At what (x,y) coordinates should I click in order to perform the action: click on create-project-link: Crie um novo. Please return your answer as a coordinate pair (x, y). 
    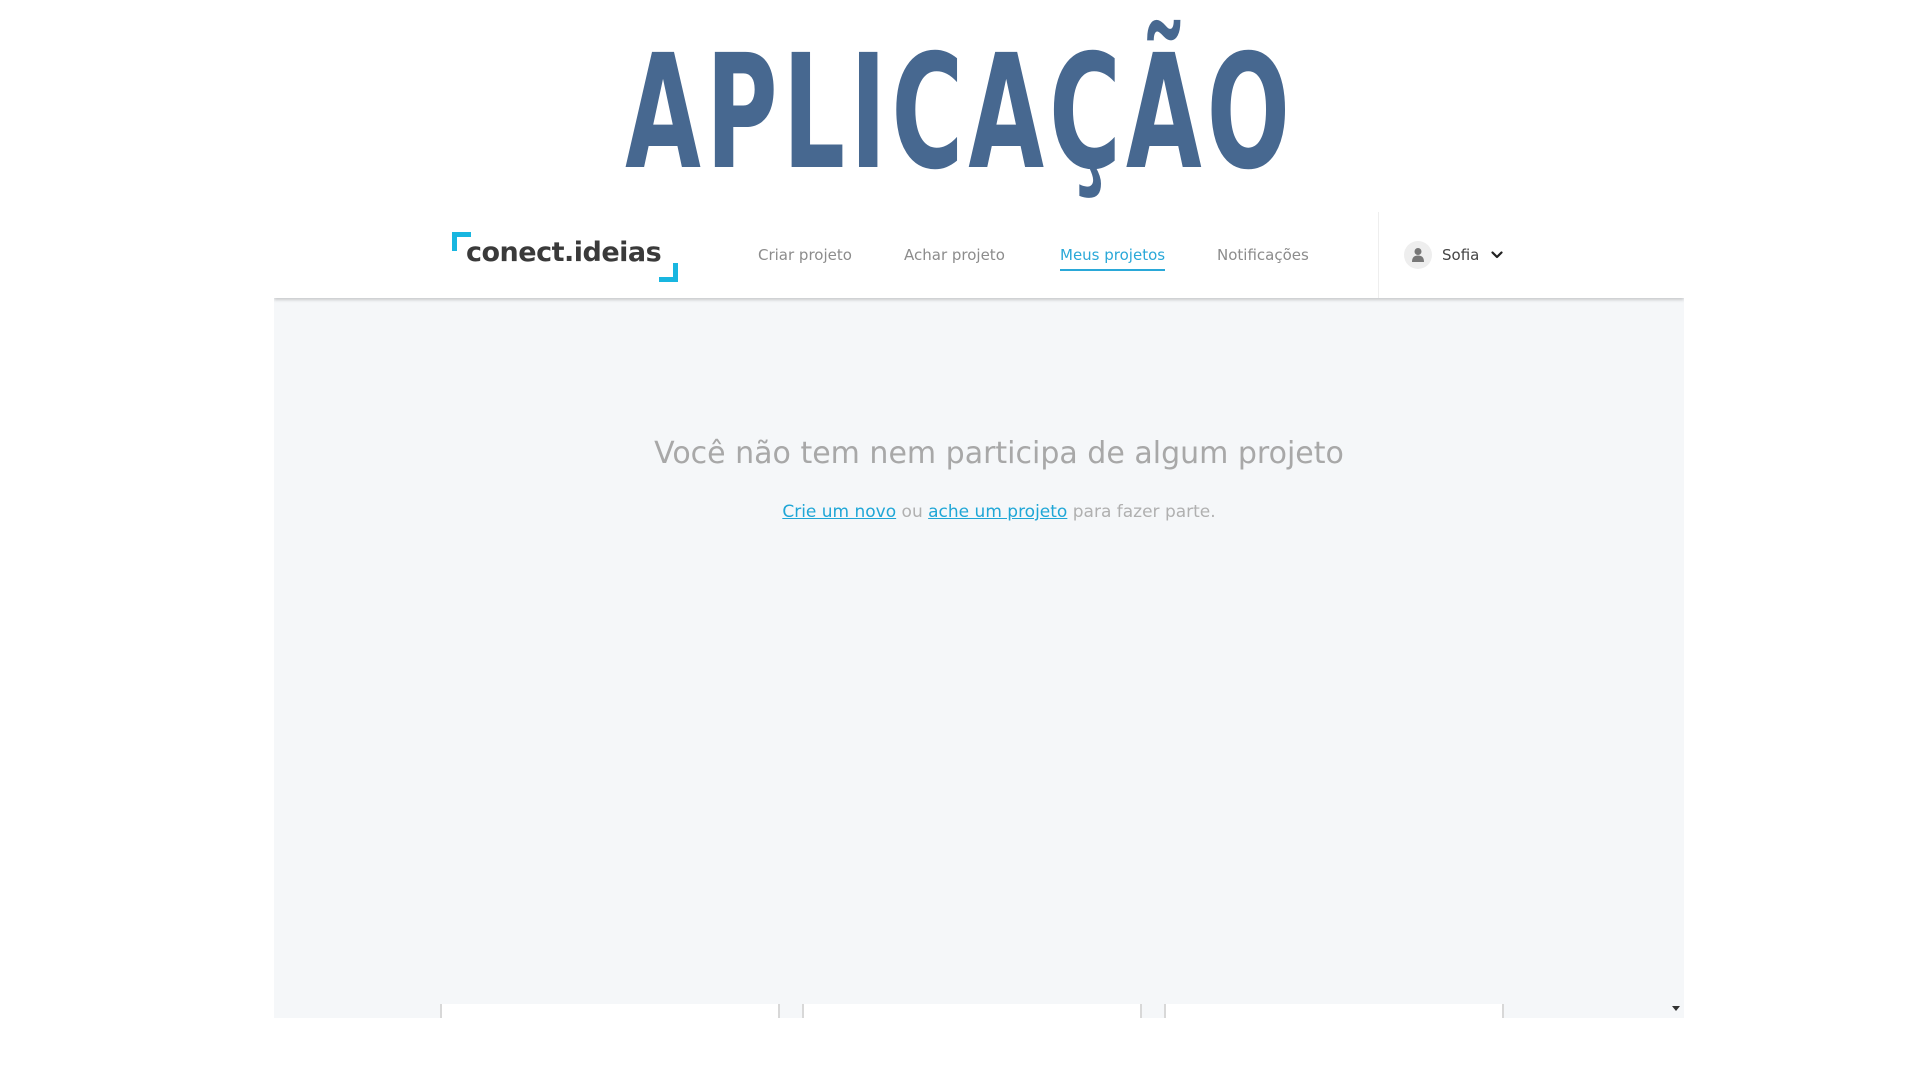
    Looking at the image, I should click on (839, 512).